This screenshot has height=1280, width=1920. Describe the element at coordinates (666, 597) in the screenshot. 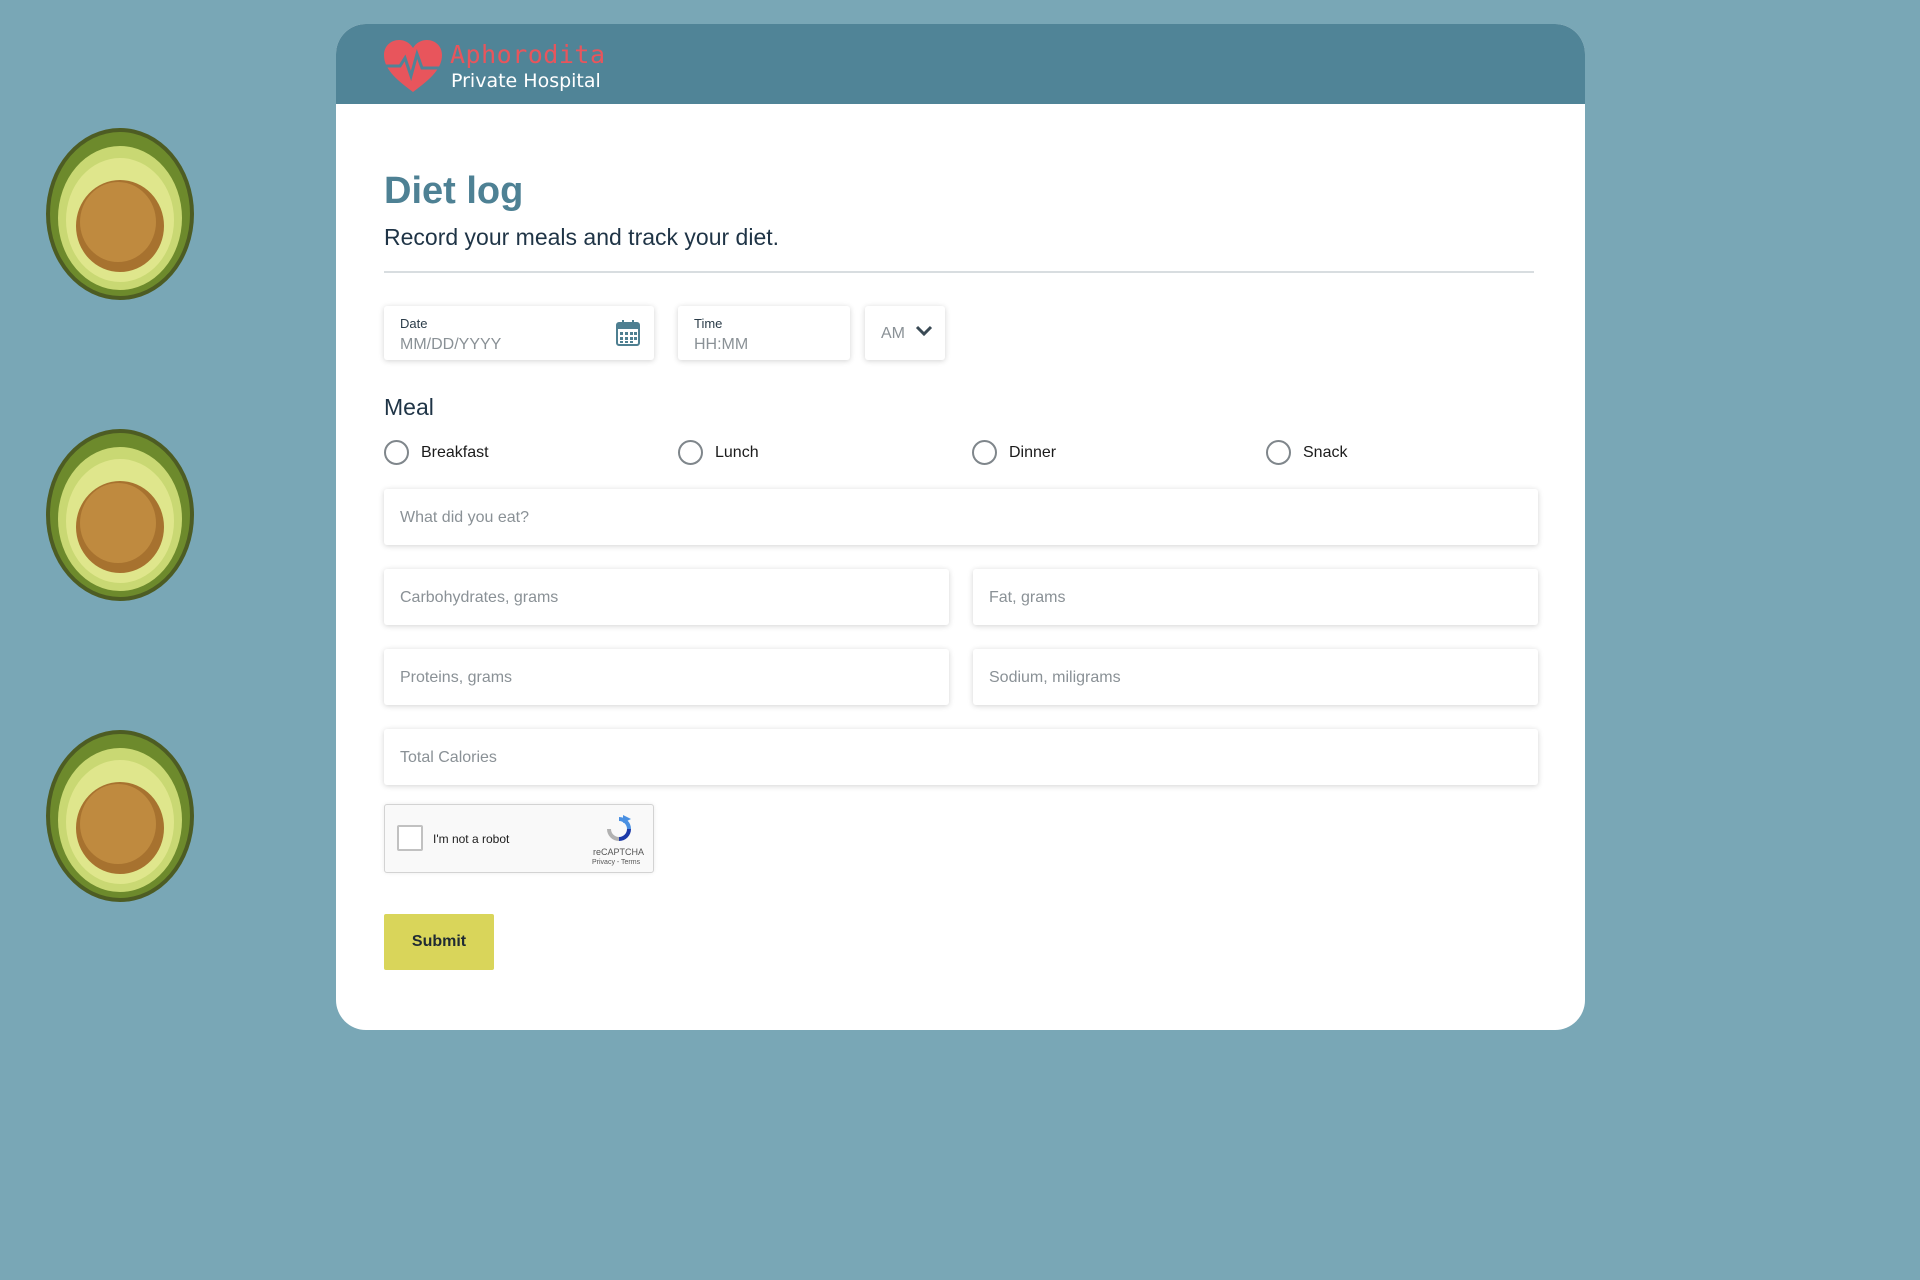

I see `carbs-input: Carbohydrates, grams` at that location.